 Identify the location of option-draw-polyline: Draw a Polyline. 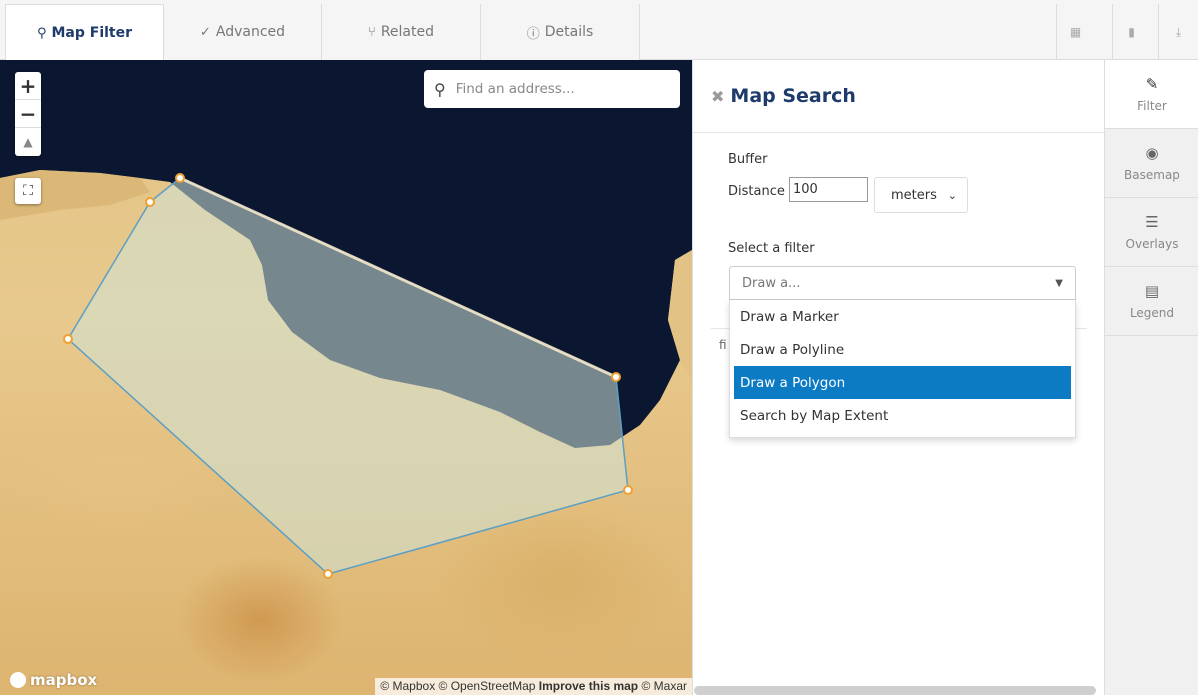
(902, 349).